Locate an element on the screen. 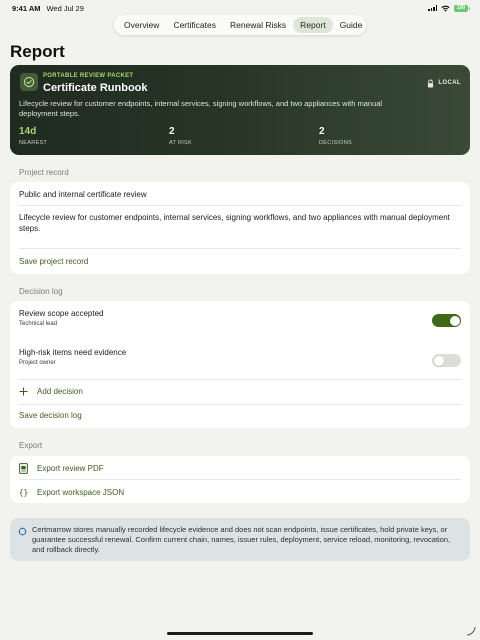  lock-icon is located at coordinates (430, 83).